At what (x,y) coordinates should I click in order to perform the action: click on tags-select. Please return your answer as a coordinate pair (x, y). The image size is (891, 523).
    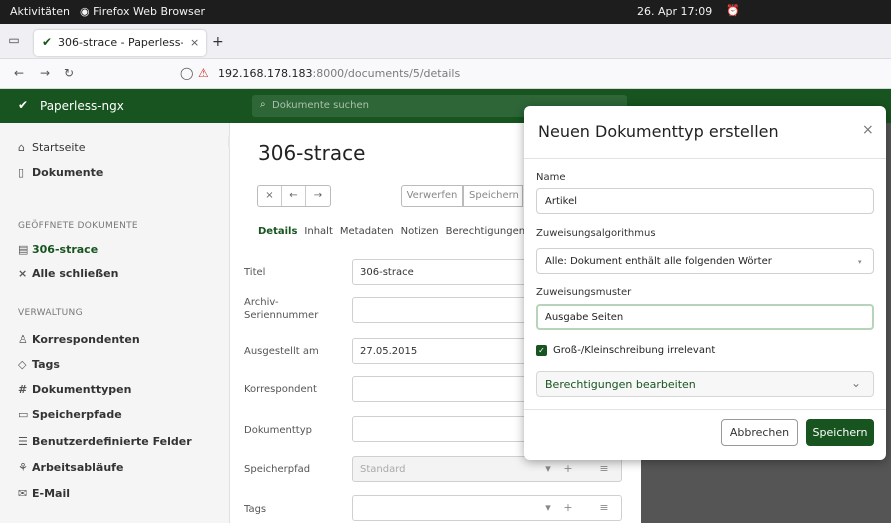
    Looking at the image, I should click on (487, 508).